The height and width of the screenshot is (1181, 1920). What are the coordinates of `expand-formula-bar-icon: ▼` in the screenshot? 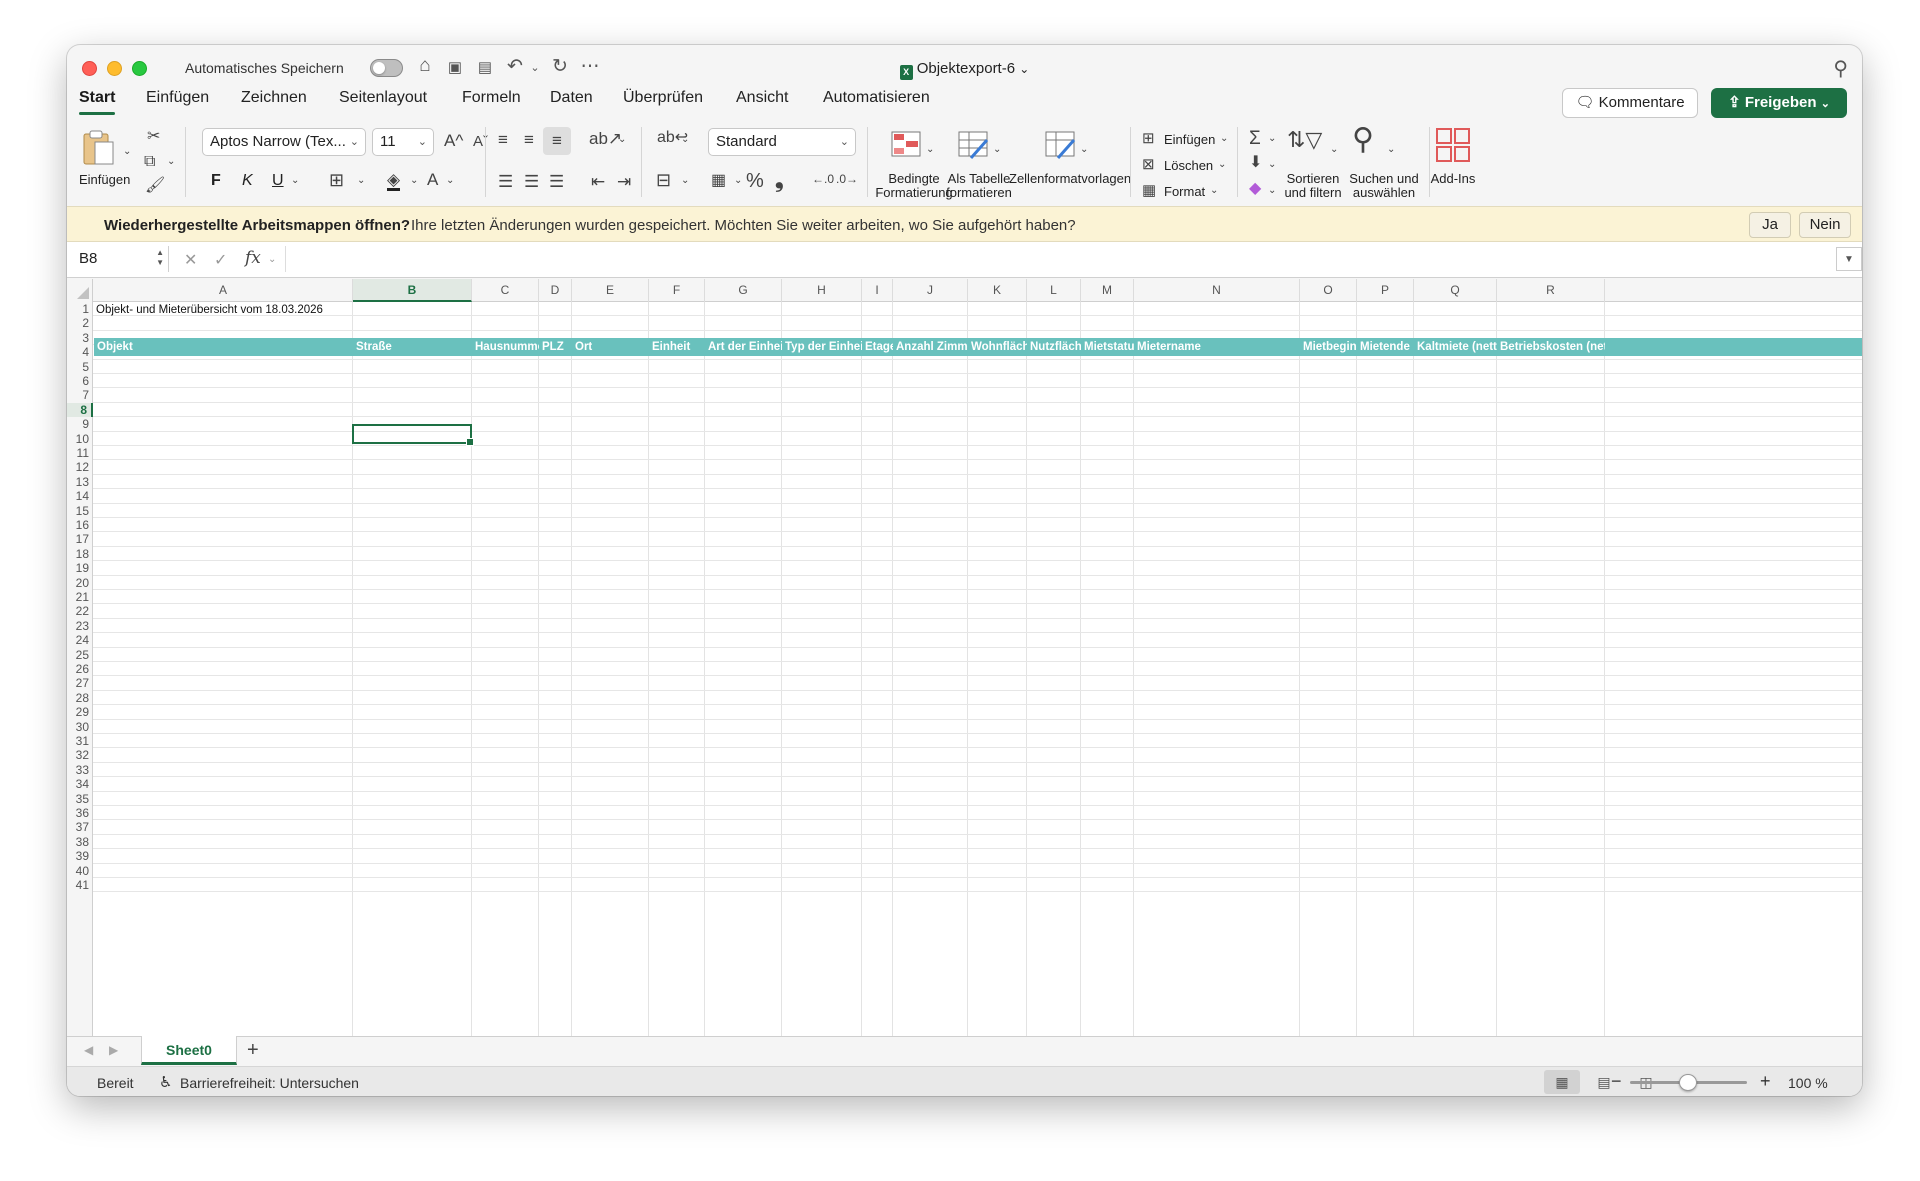 It's located at (1849, 259).